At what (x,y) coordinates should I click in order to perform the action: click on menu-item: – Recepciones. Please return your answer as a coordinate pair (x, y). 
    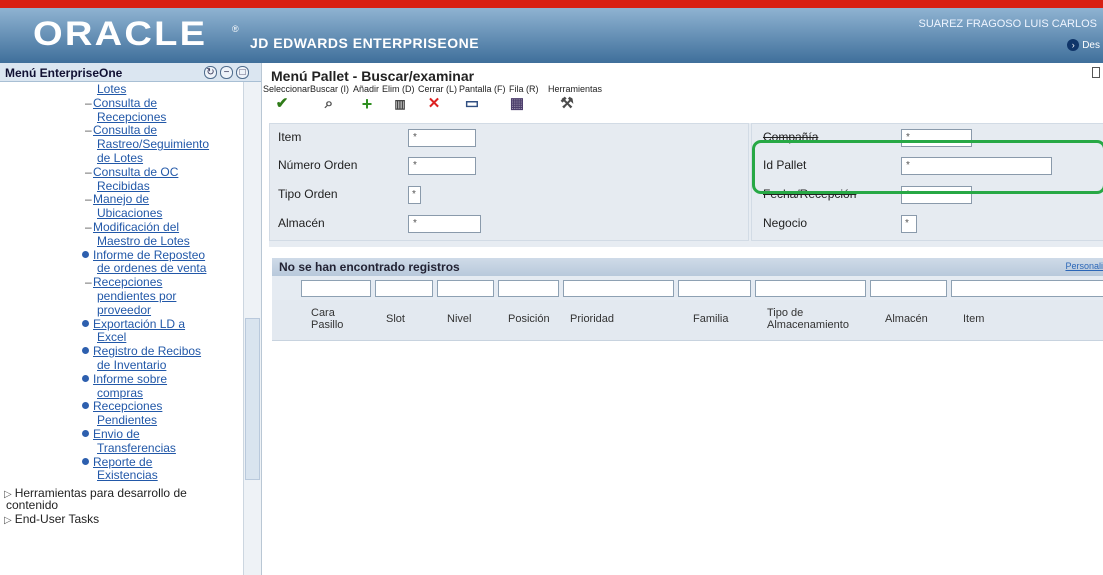
    Looking at the image, I should click on (123, 282).